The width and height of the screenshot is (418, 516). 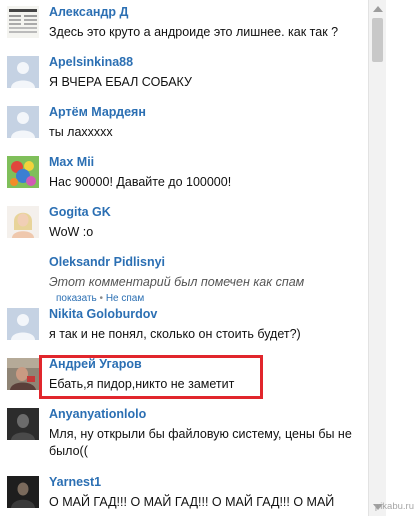 What do you see at coordinates (103, 314) in the screenshot?
I see `author-name: Nikita Goloburdov` at bounding box center [103, 314].